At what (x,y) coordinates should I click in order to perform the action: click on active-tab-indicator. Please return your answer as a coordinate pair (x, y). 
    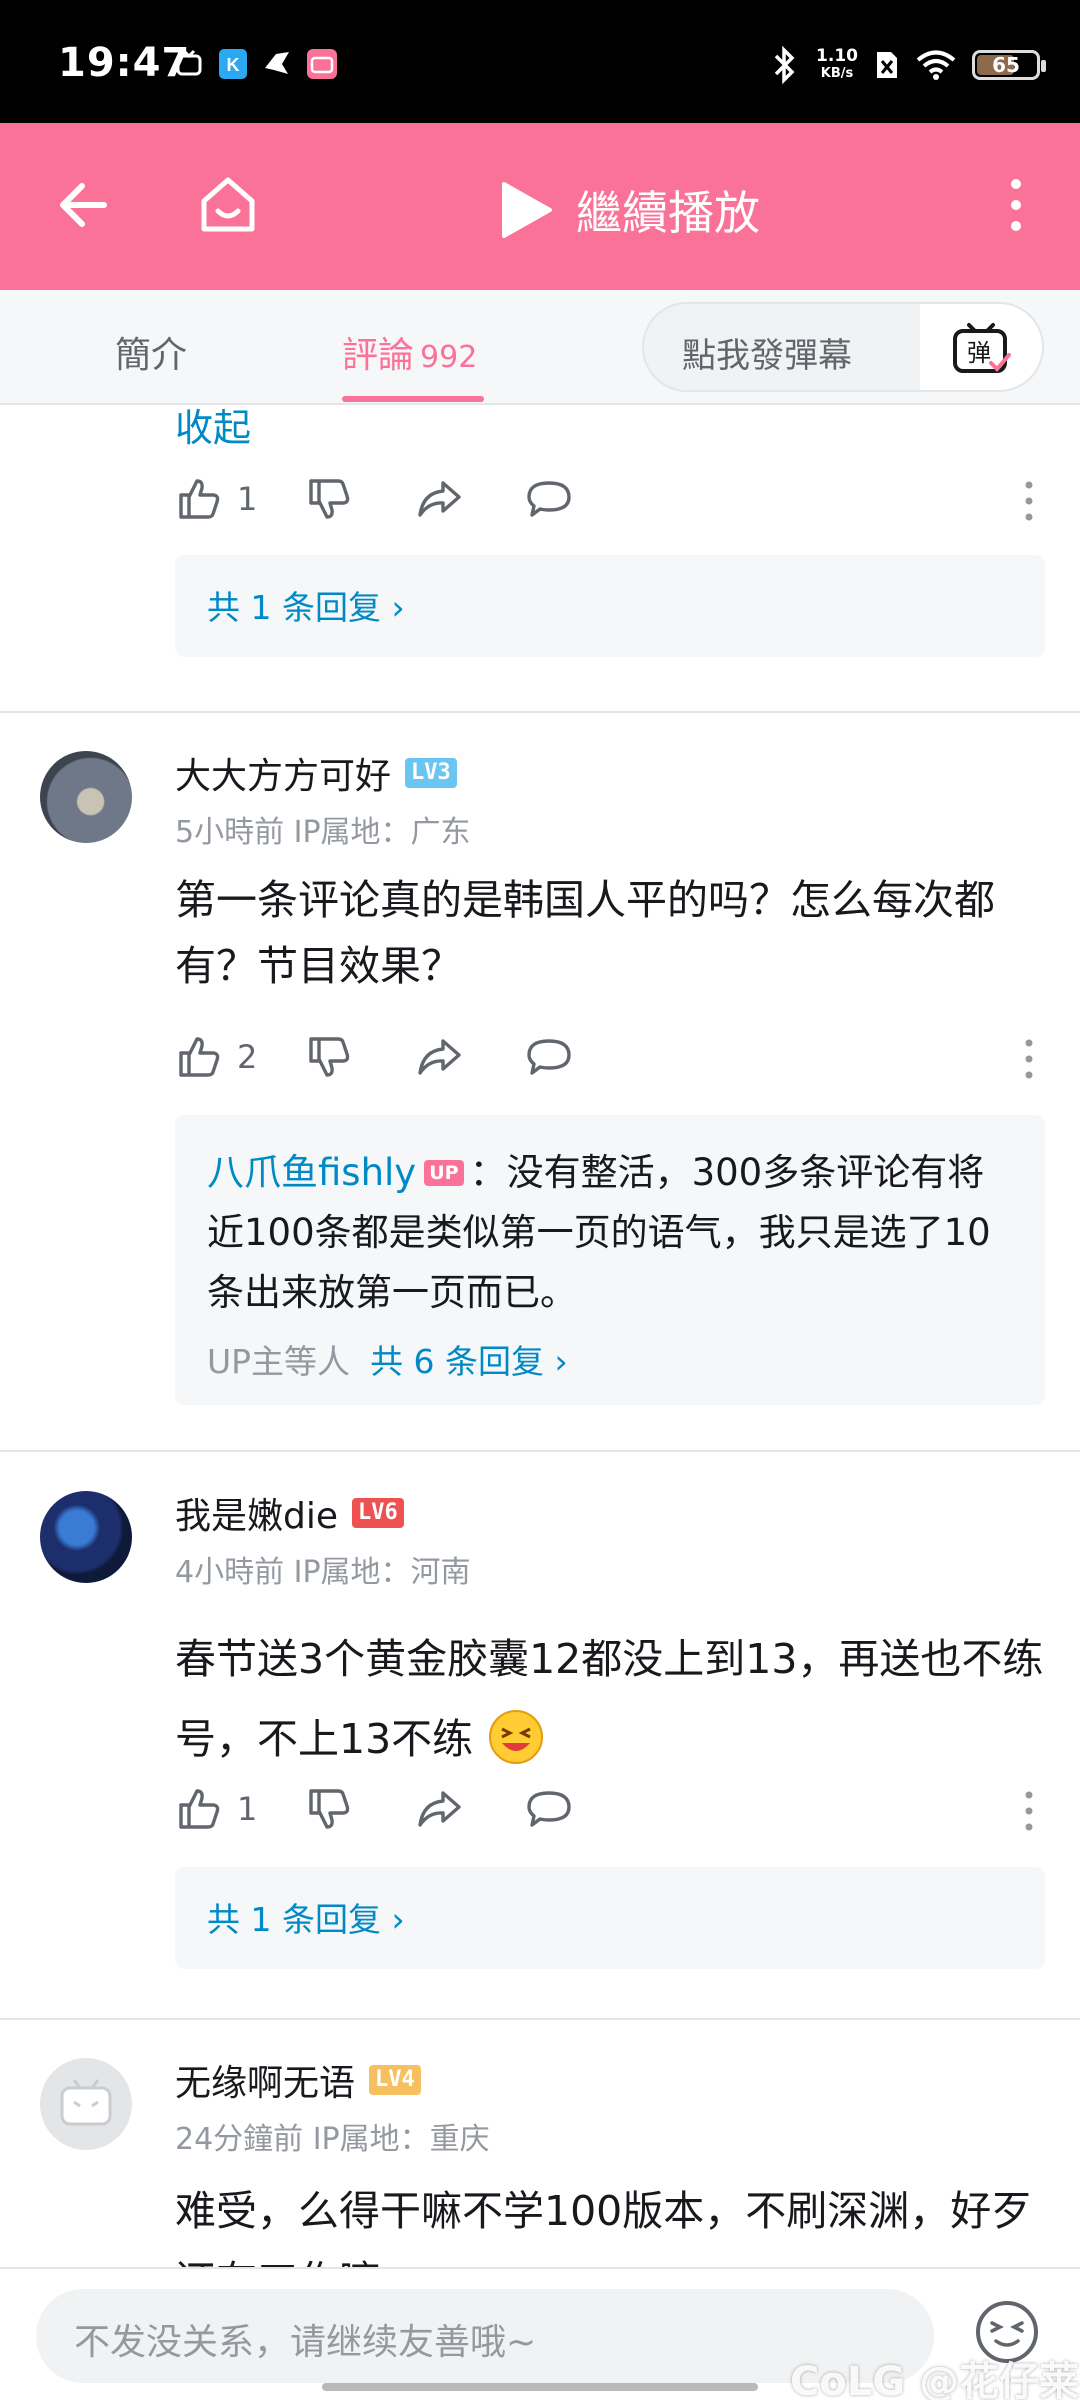
    Looking at the image, I should click on (413, 399).